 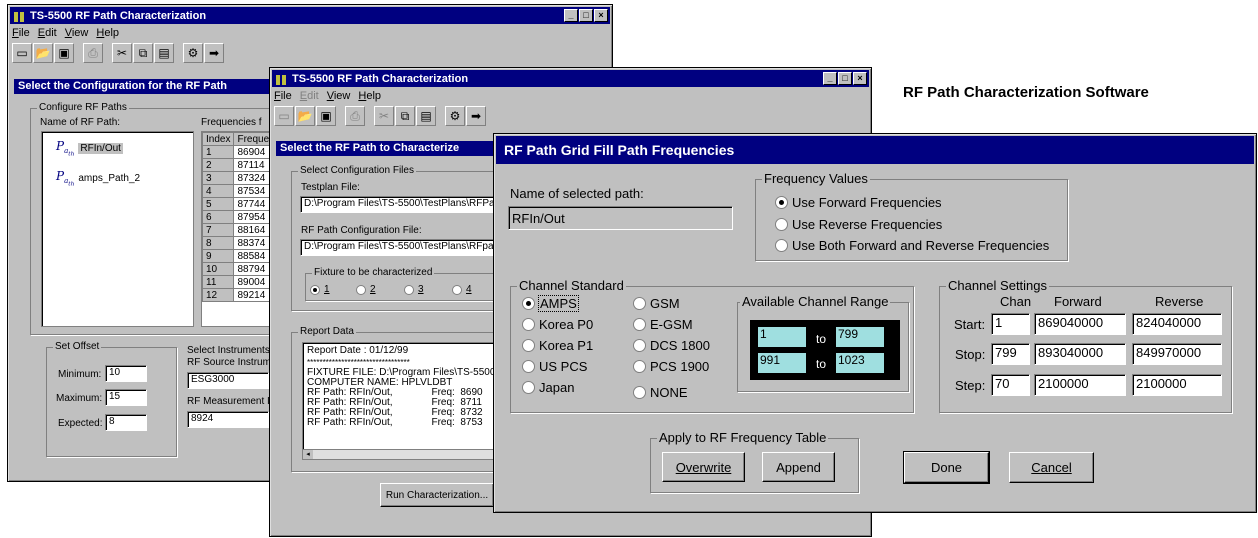 What do you see at coordinates (912, 245) in the screenshot?
I see `both-frequencies-radio: Use Both Forward and Reverse Frequencies` at bounding box center [912, 245].